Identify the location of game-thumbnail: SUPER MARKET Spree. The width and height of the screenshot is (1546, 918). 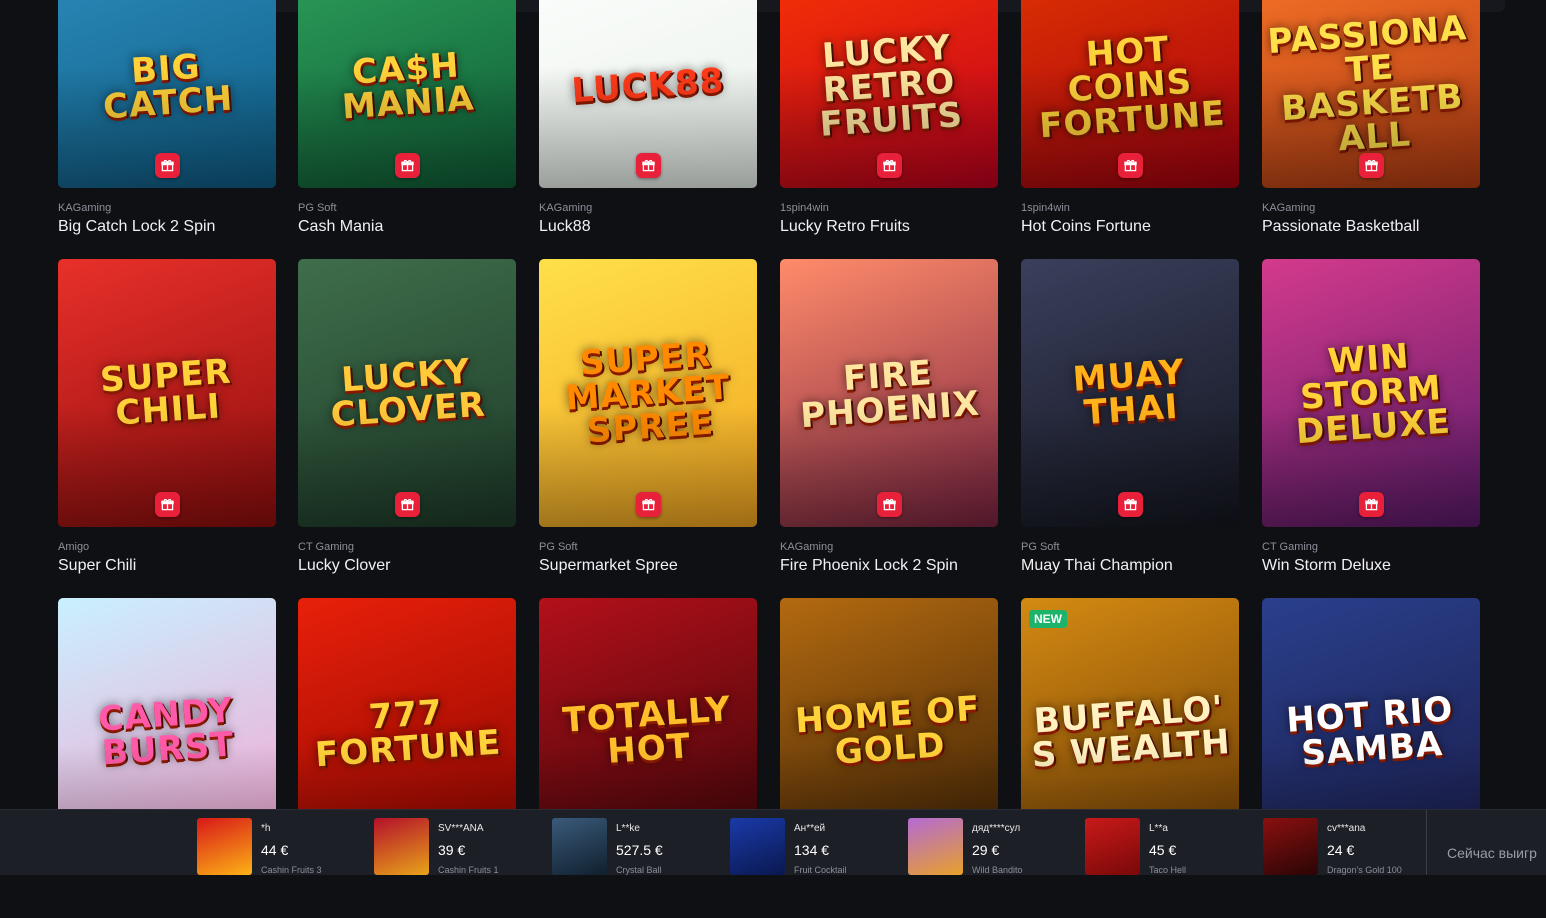
(648, 393).